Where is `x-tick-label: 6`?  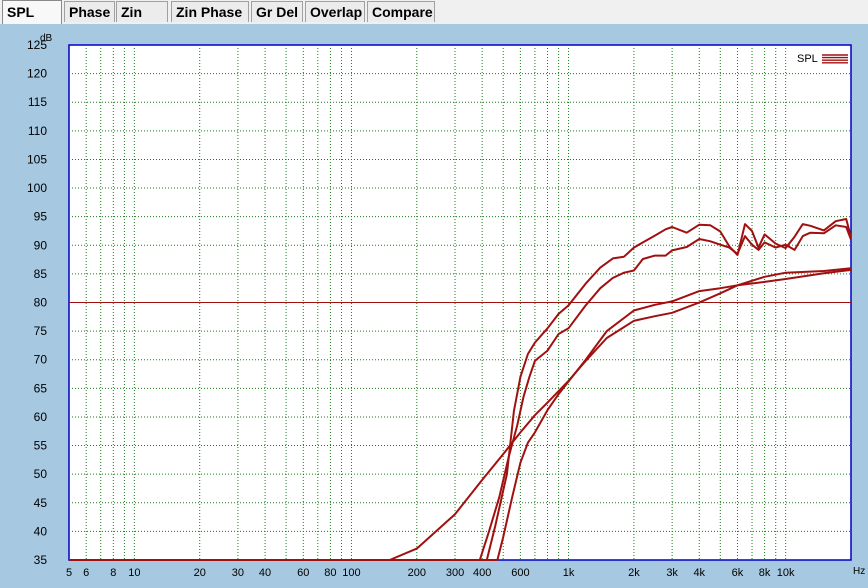
x-tick-label: 6 is located at coordinates (86, 573).